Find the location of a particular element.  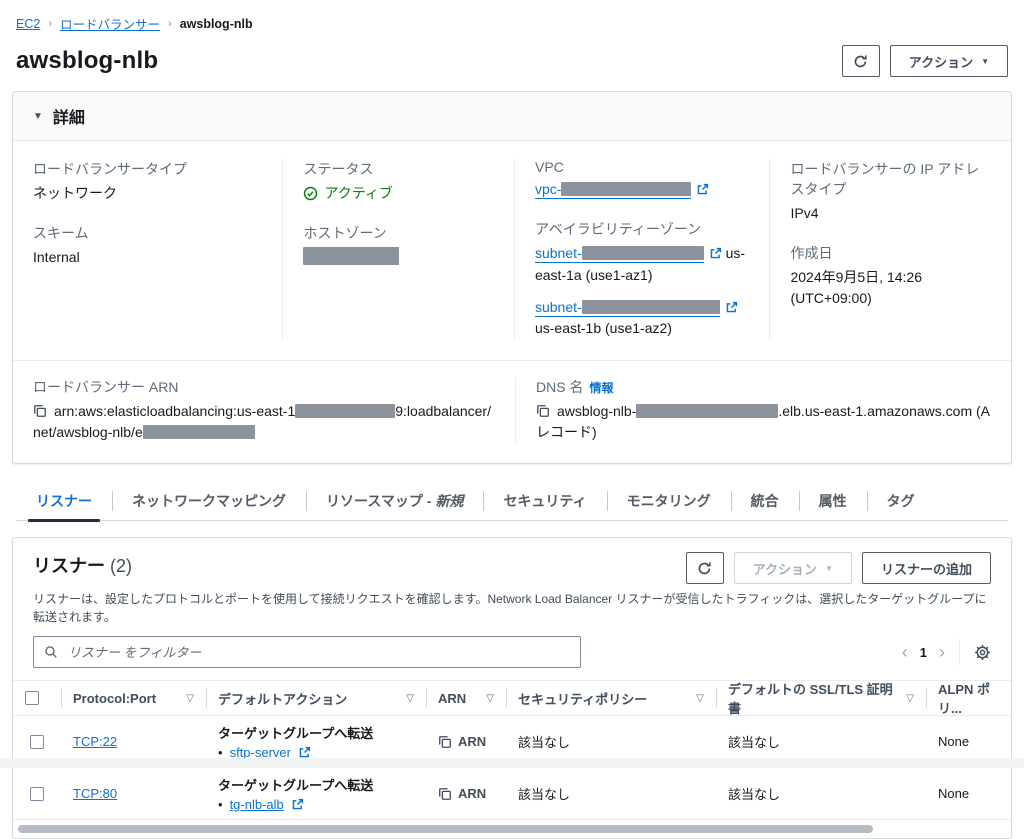

field-created-date: 作成日 2024年9月5日, 14:26 (UTC+09:00) is located at coordinates (890, 275).